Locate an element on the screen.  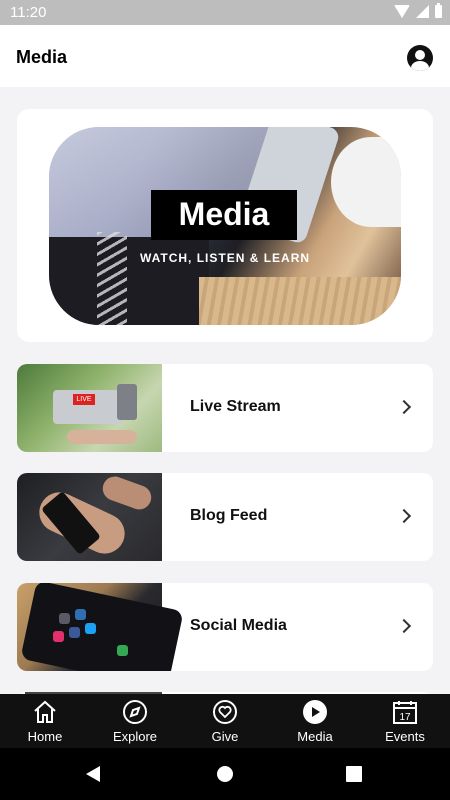
nav-item-events: 17 Events is located at coordinates (405, 721).